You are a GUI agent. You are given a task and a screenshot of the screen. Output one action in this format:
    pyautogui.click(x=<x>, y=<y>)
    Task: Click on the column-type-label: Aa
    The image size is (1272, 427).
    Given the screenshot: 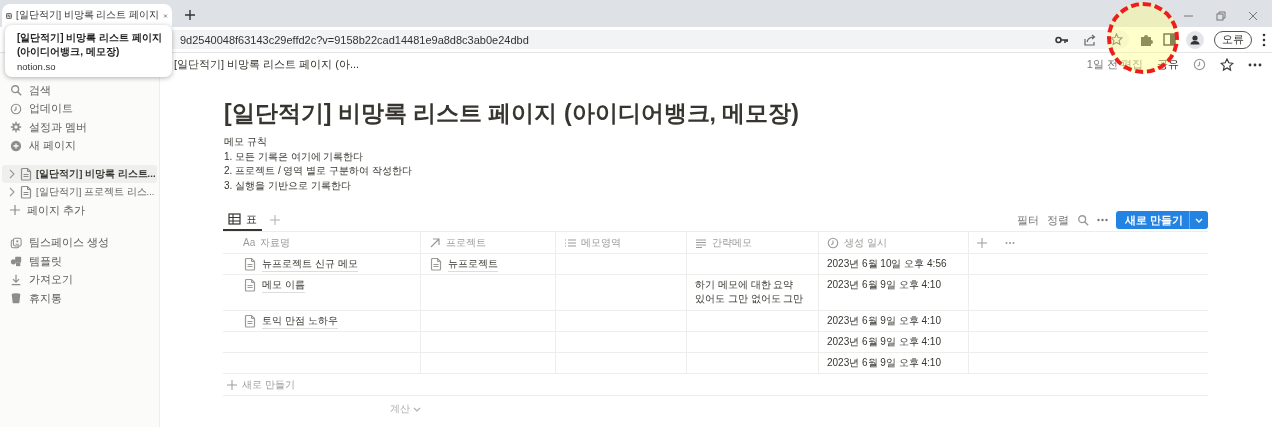 What is the action you would take?
    pyautogui.click(x=249, y=242)
    